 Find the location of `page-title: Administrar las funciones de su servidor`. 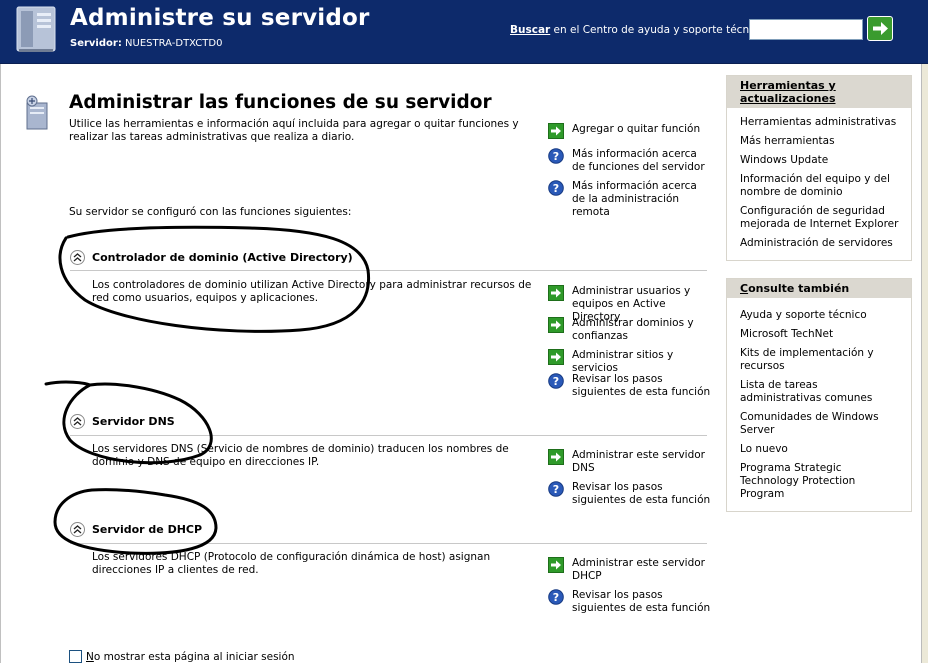

page-title: Administrar las funciones de su servidor is located at coordinates (280, 102).